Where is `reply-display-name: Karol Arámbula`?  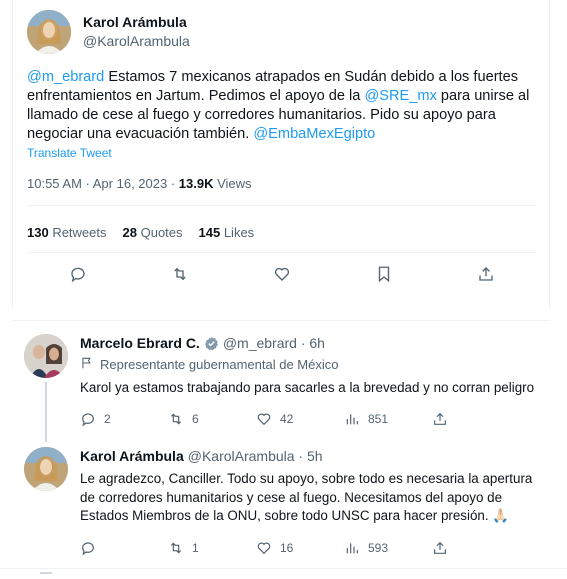 reply-display-name: Karol Arámbula is located at coordinates (132, 456).